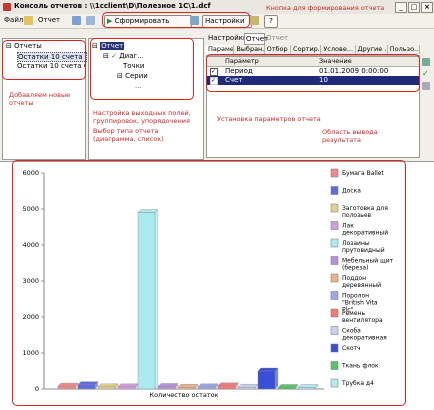 This screenshot has width=434, height=410. I want to click on y-tick-label: 2000, so click(30, 317).